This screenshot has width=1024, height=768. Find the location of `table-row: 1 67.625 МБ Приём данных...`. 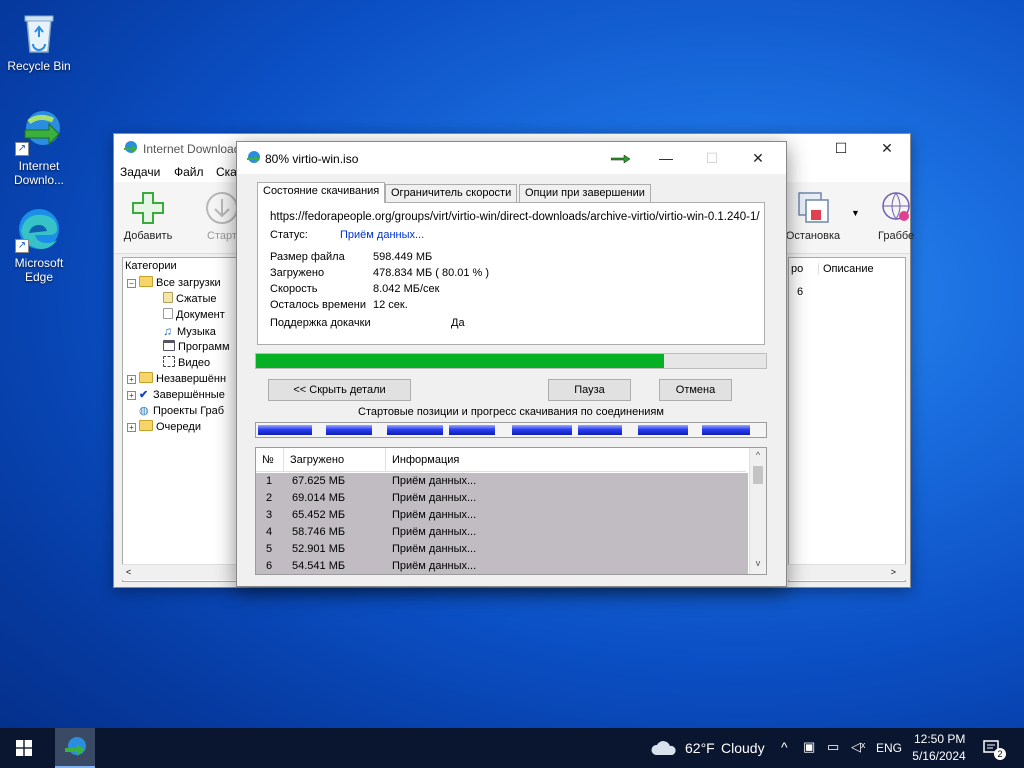

table-row: 1 67.625 МБ Приём данных... is located at coordinates (502, 481).